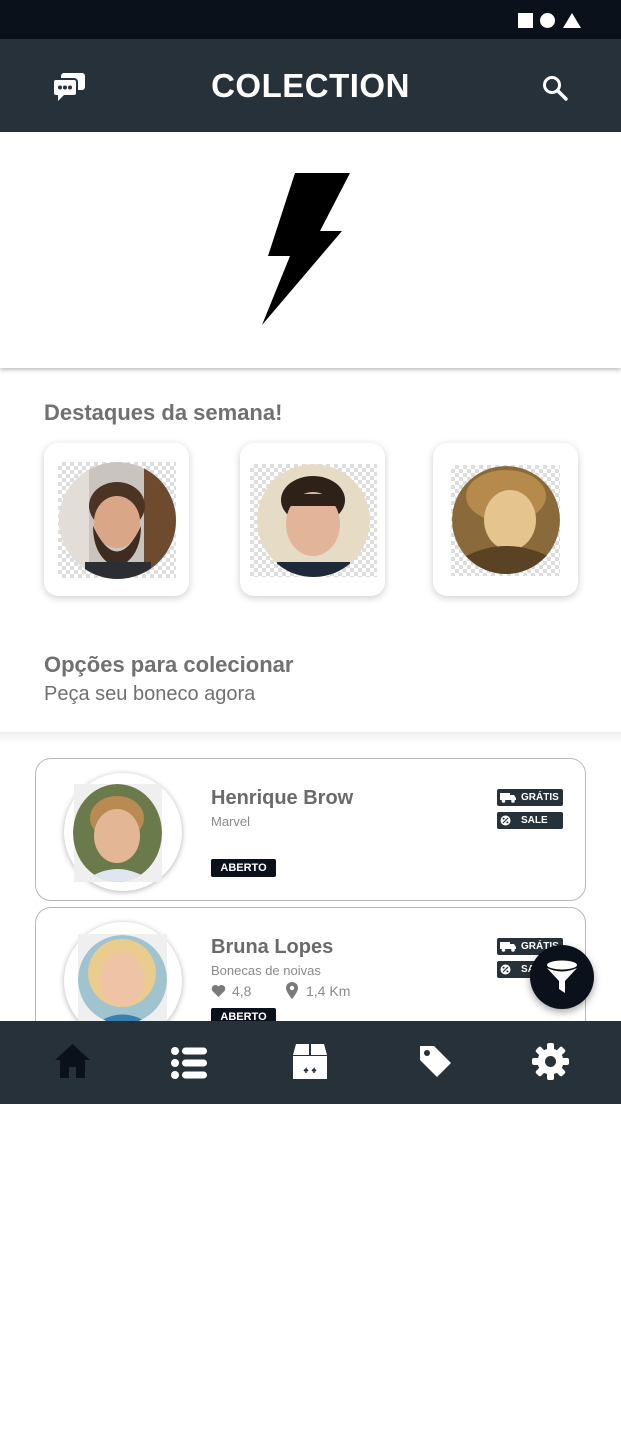  What do you see at coordinates (306, 249) in the screenshot?
I see `lightning-bolt-icon` at bounding box center [306, 249].